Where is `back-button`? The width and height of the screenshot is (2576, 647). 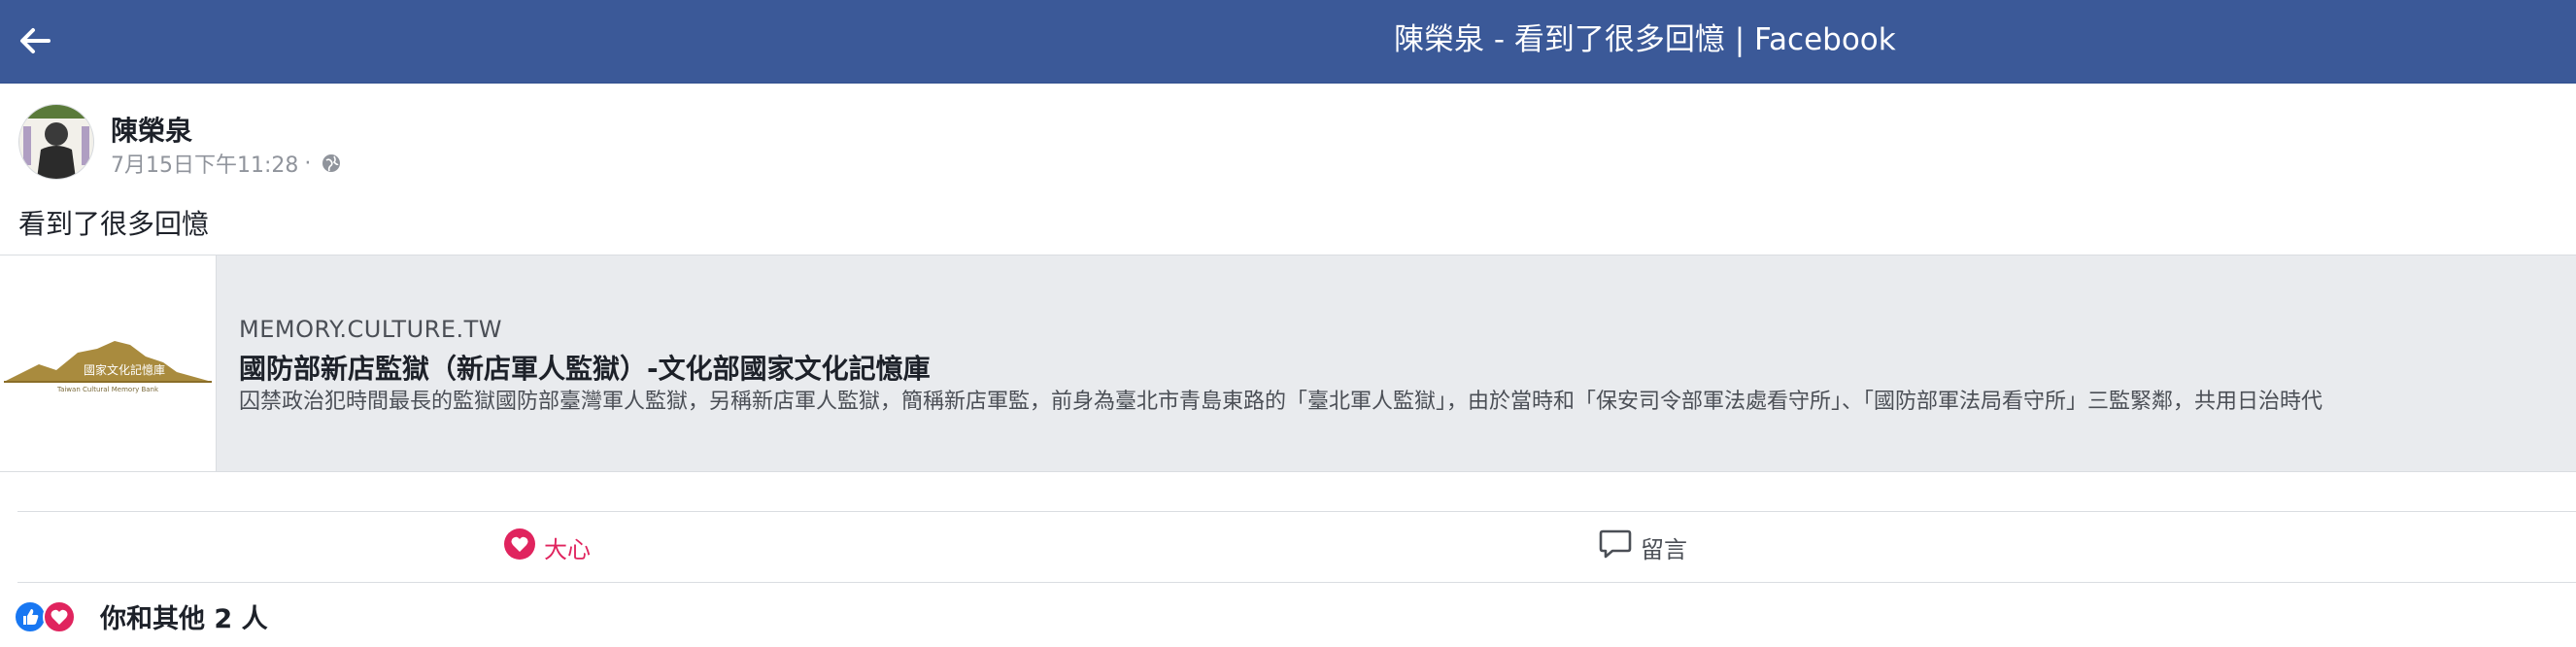
back-button is located at coordinates (37, 40).